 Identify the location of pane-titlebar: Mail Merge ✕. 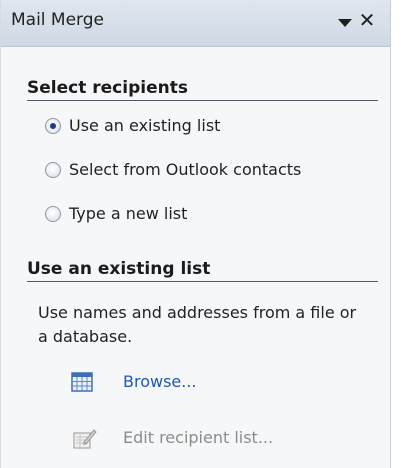
(195, 23).